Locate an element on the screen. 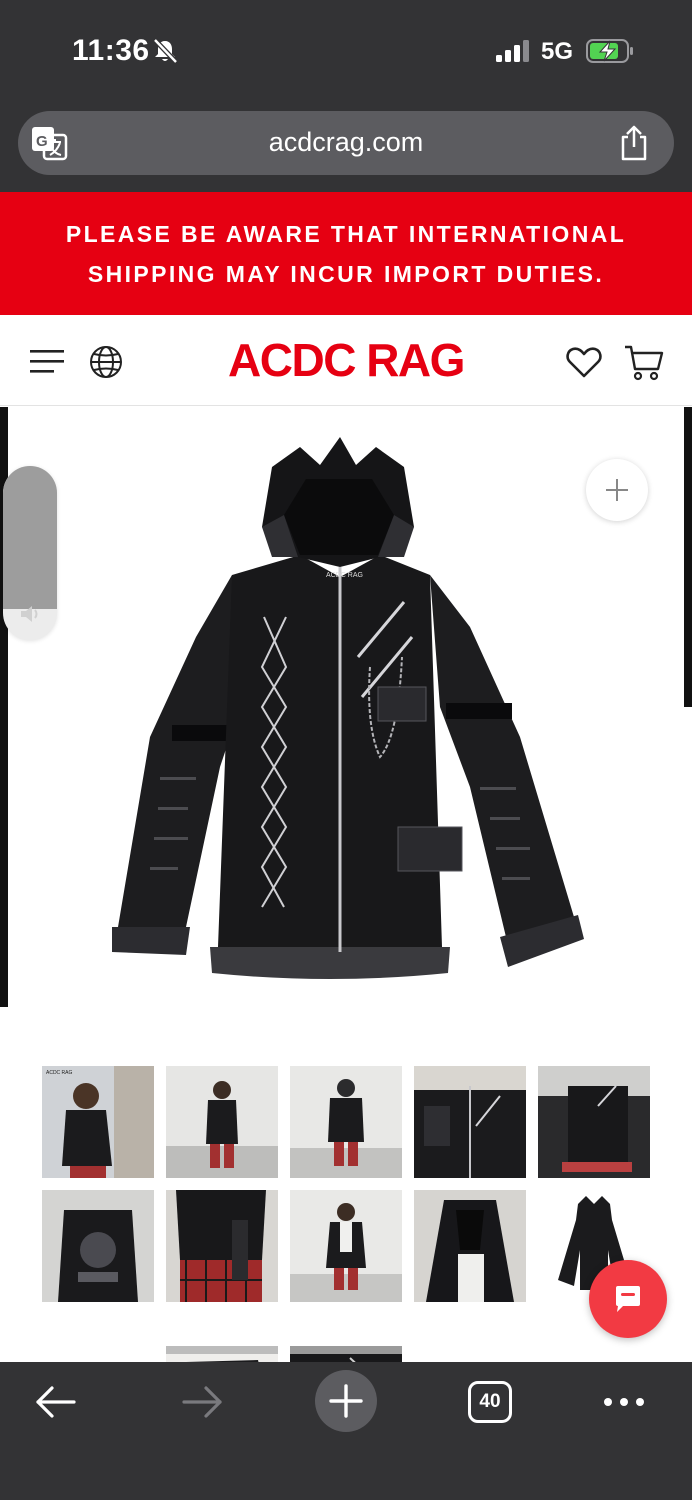 This screenshot has height=1500, width=692. zoom-button is located at coordinates (617, 490).